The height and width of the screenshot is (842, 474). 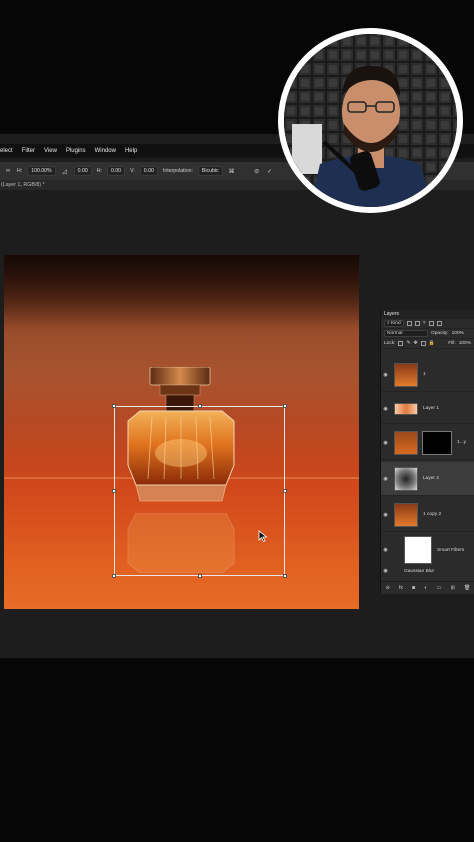 I want to click on cancel-transform-icon: ⊘, so click(x=257, y=171).